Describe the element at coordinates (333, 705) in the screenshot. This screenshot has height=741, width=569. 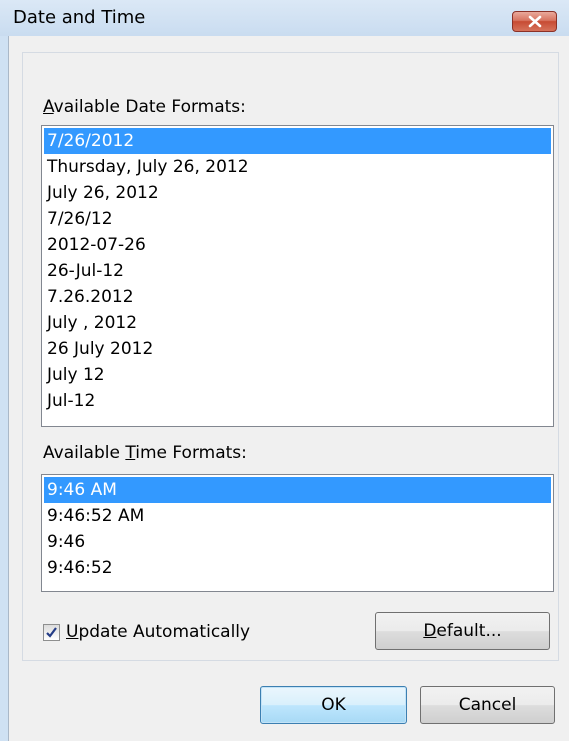
I see `ok-button: OK` at that location.